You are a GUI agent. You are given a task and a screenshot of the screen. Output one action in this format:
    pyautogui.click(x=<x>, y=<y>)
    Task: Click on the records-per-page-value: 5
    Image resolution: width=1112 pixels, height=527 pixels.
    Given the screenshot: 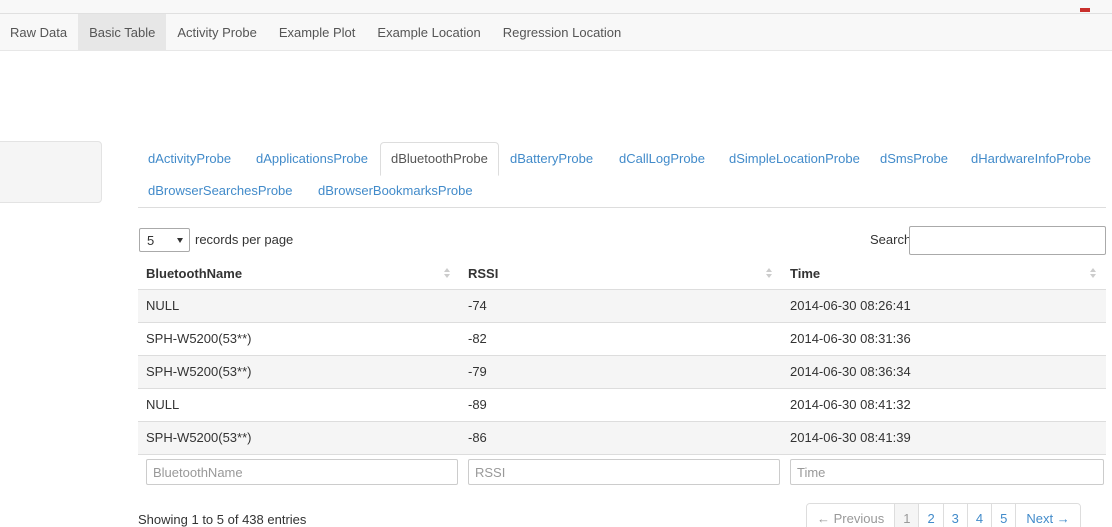 What is the action you would take?
    pyautogui.click(x=151, y=240)
    